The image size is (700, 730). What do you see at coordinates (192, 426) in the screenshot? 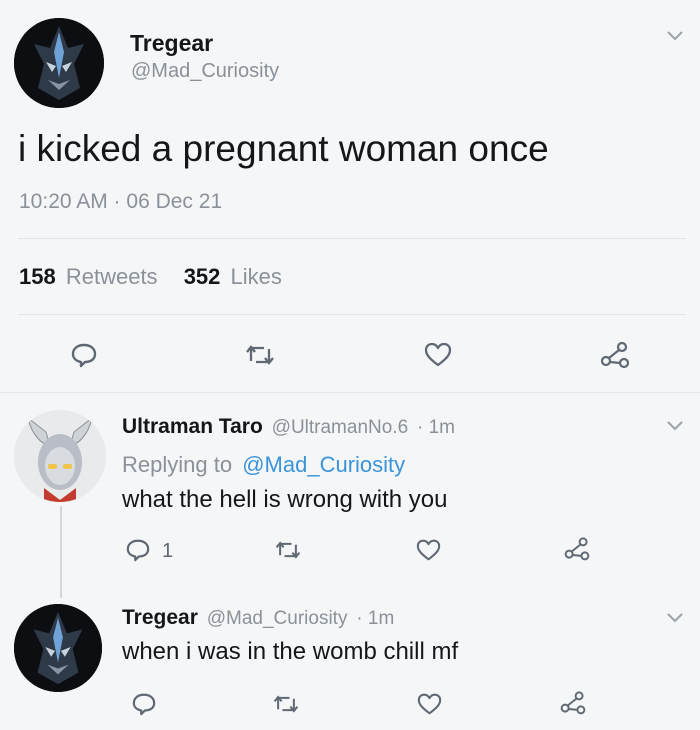
I see `author-name: Ultraman Taro` at bounding box center [192, 426].